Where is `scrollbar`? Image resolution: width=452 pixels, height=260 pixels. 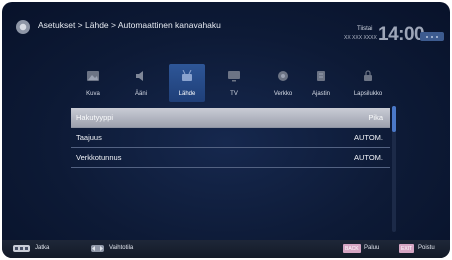 scrollbar is located at coordinates (394, 169).